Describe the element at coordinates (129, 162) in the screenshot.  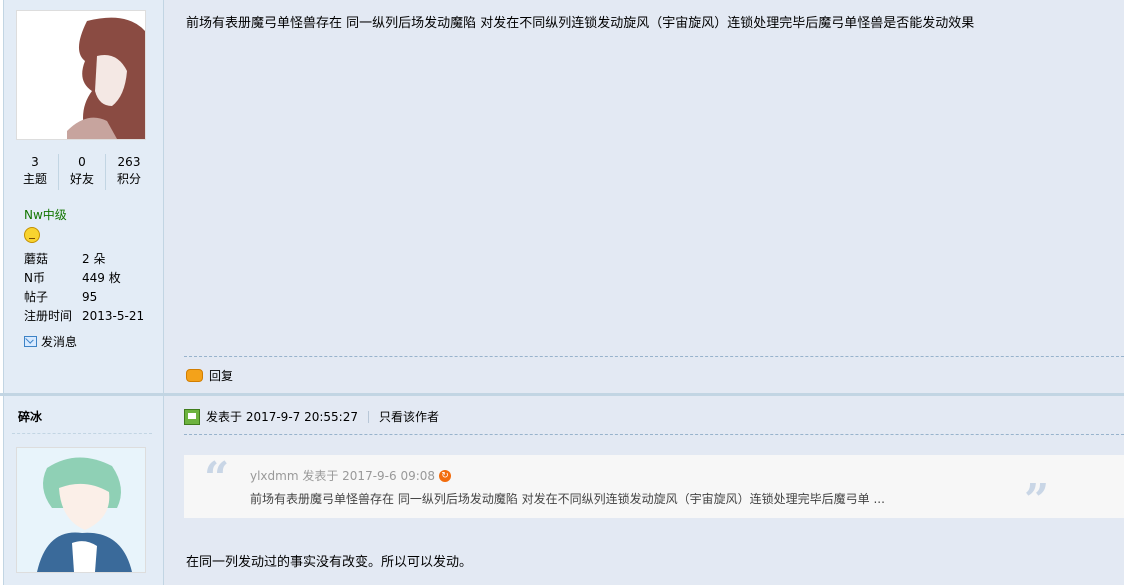
I see `stat-value: 263` at that location.